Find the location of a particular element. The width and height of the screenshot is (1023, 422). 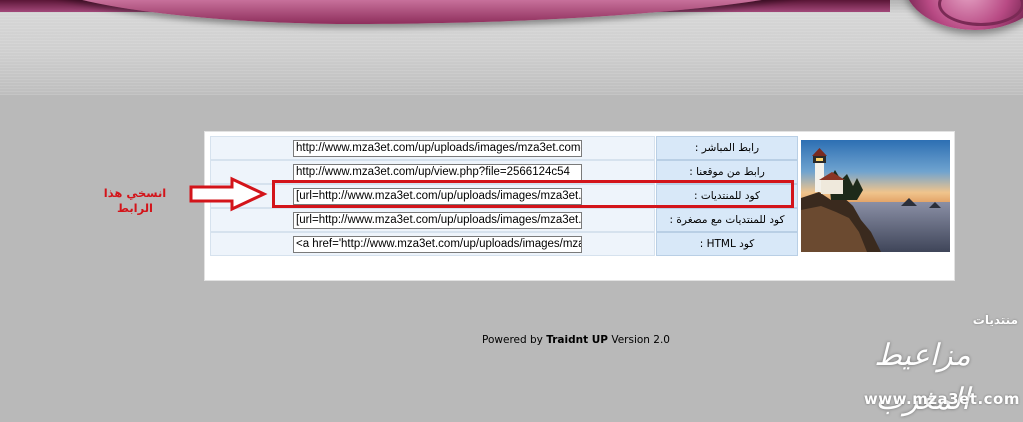

direct-link-label: رابط المباشر : is located at coordinates (727, 148).